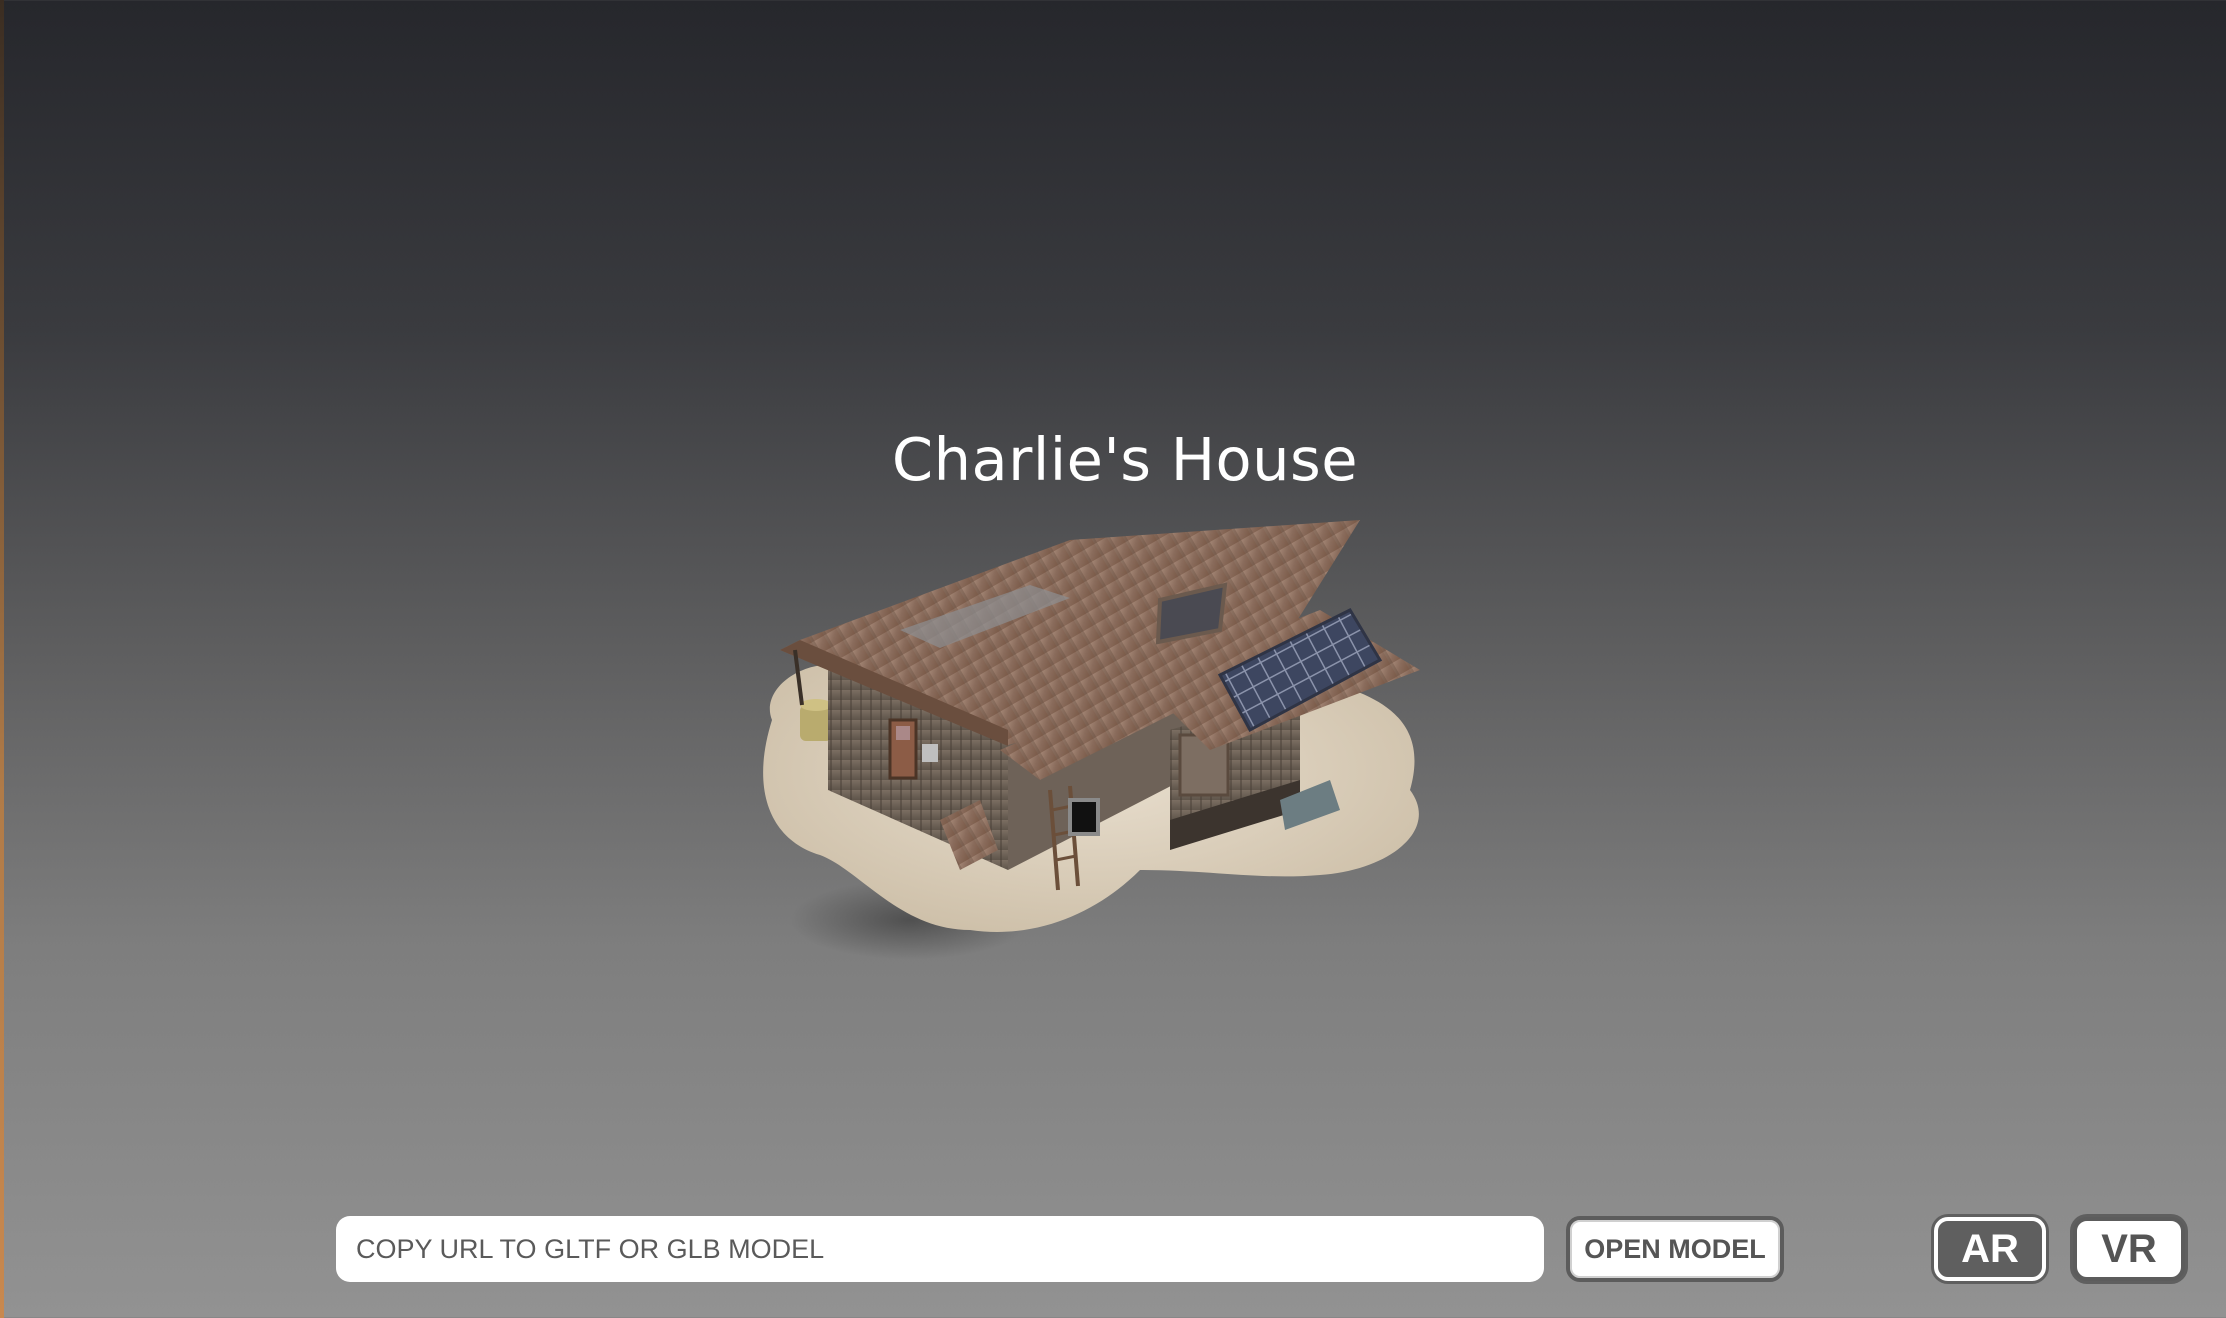 This screenshot has width=2226, height=1318. What do you see at coordinates (1990, 1249) in the screenshot?
I see `ar-button: AR` at bounding box center [1990, 1249].